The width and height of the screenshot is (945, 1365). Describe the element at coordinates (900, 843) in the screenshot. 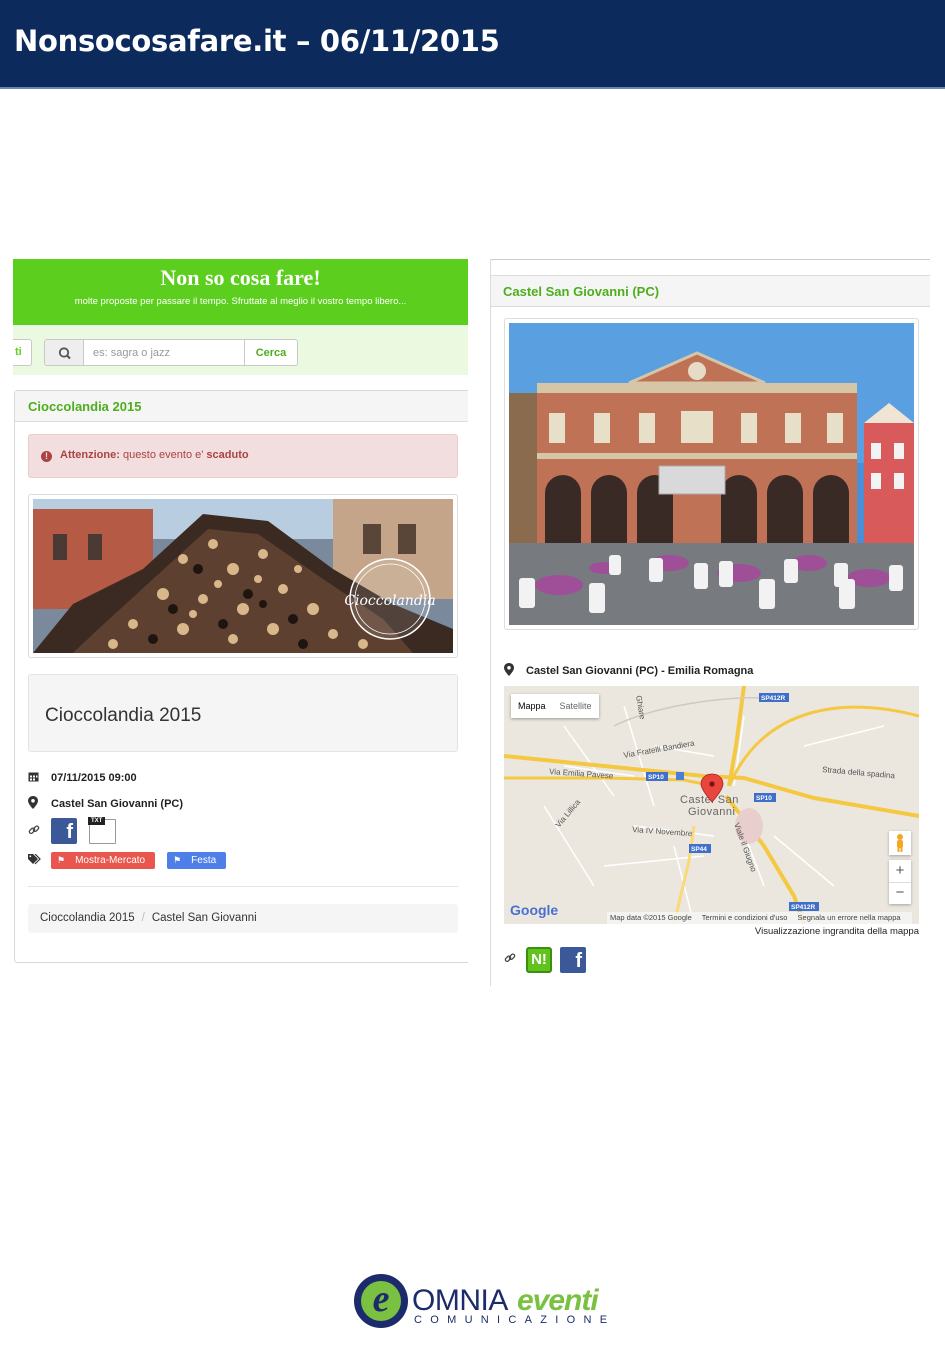

I see `street-view-pegman-icon` at that location.